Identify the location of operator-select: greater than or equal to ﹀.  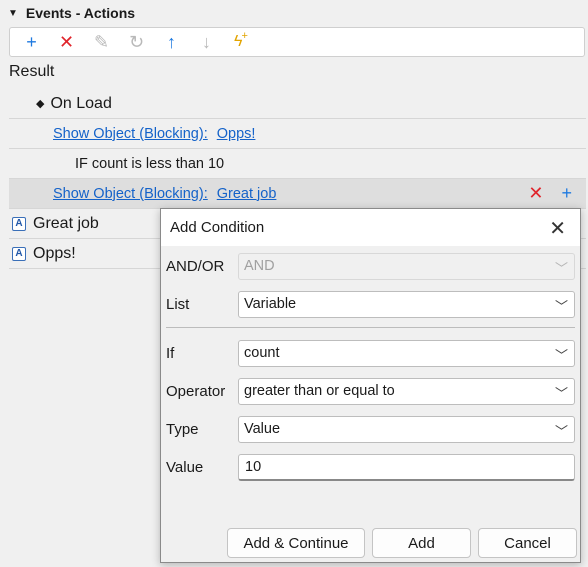
(406, 391).